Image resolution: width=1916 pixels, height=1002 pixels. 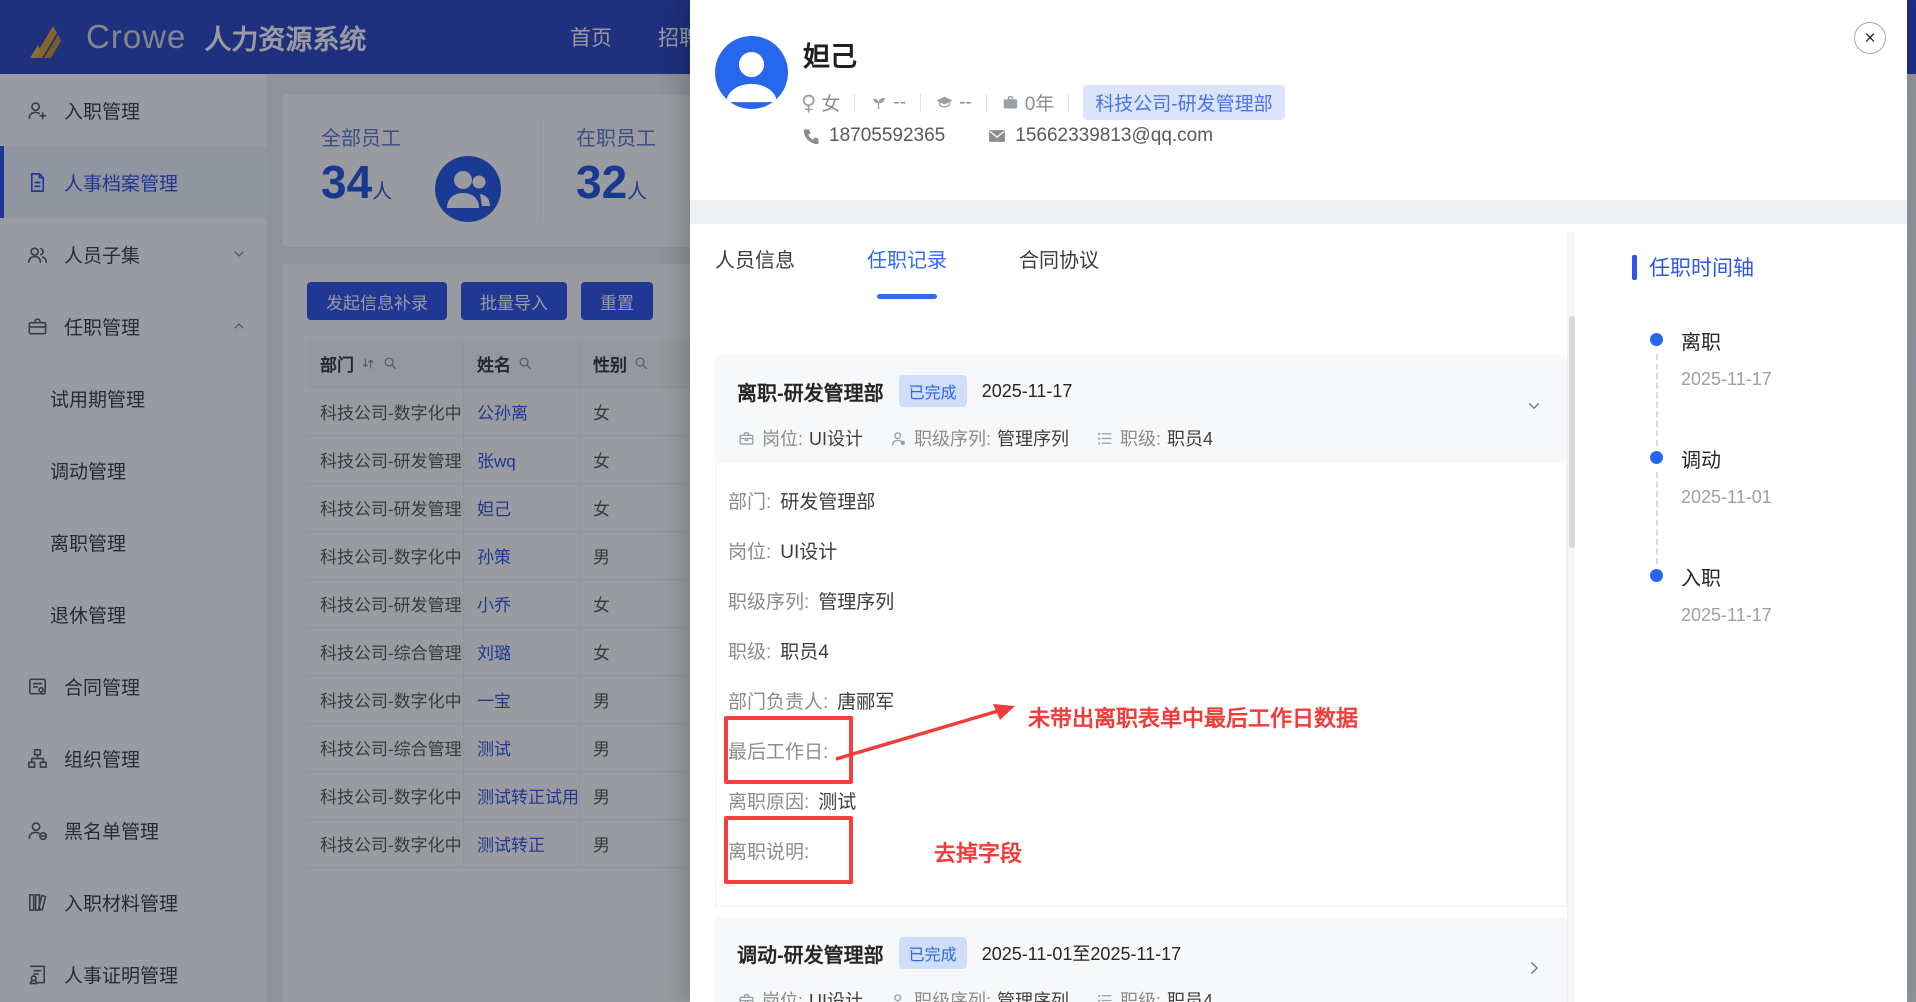 What do you see at coordinates (1701, 343) in the screenshot?
I see `timeline-event-label: 离职` at bounding box center [1701, 343].